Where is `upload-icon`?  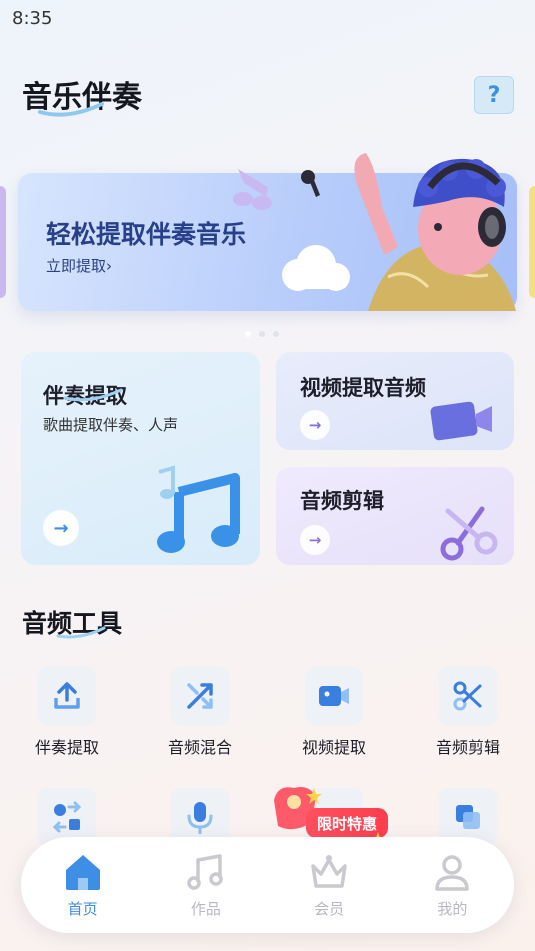 upload-icon is located at coordinates (67, 695).